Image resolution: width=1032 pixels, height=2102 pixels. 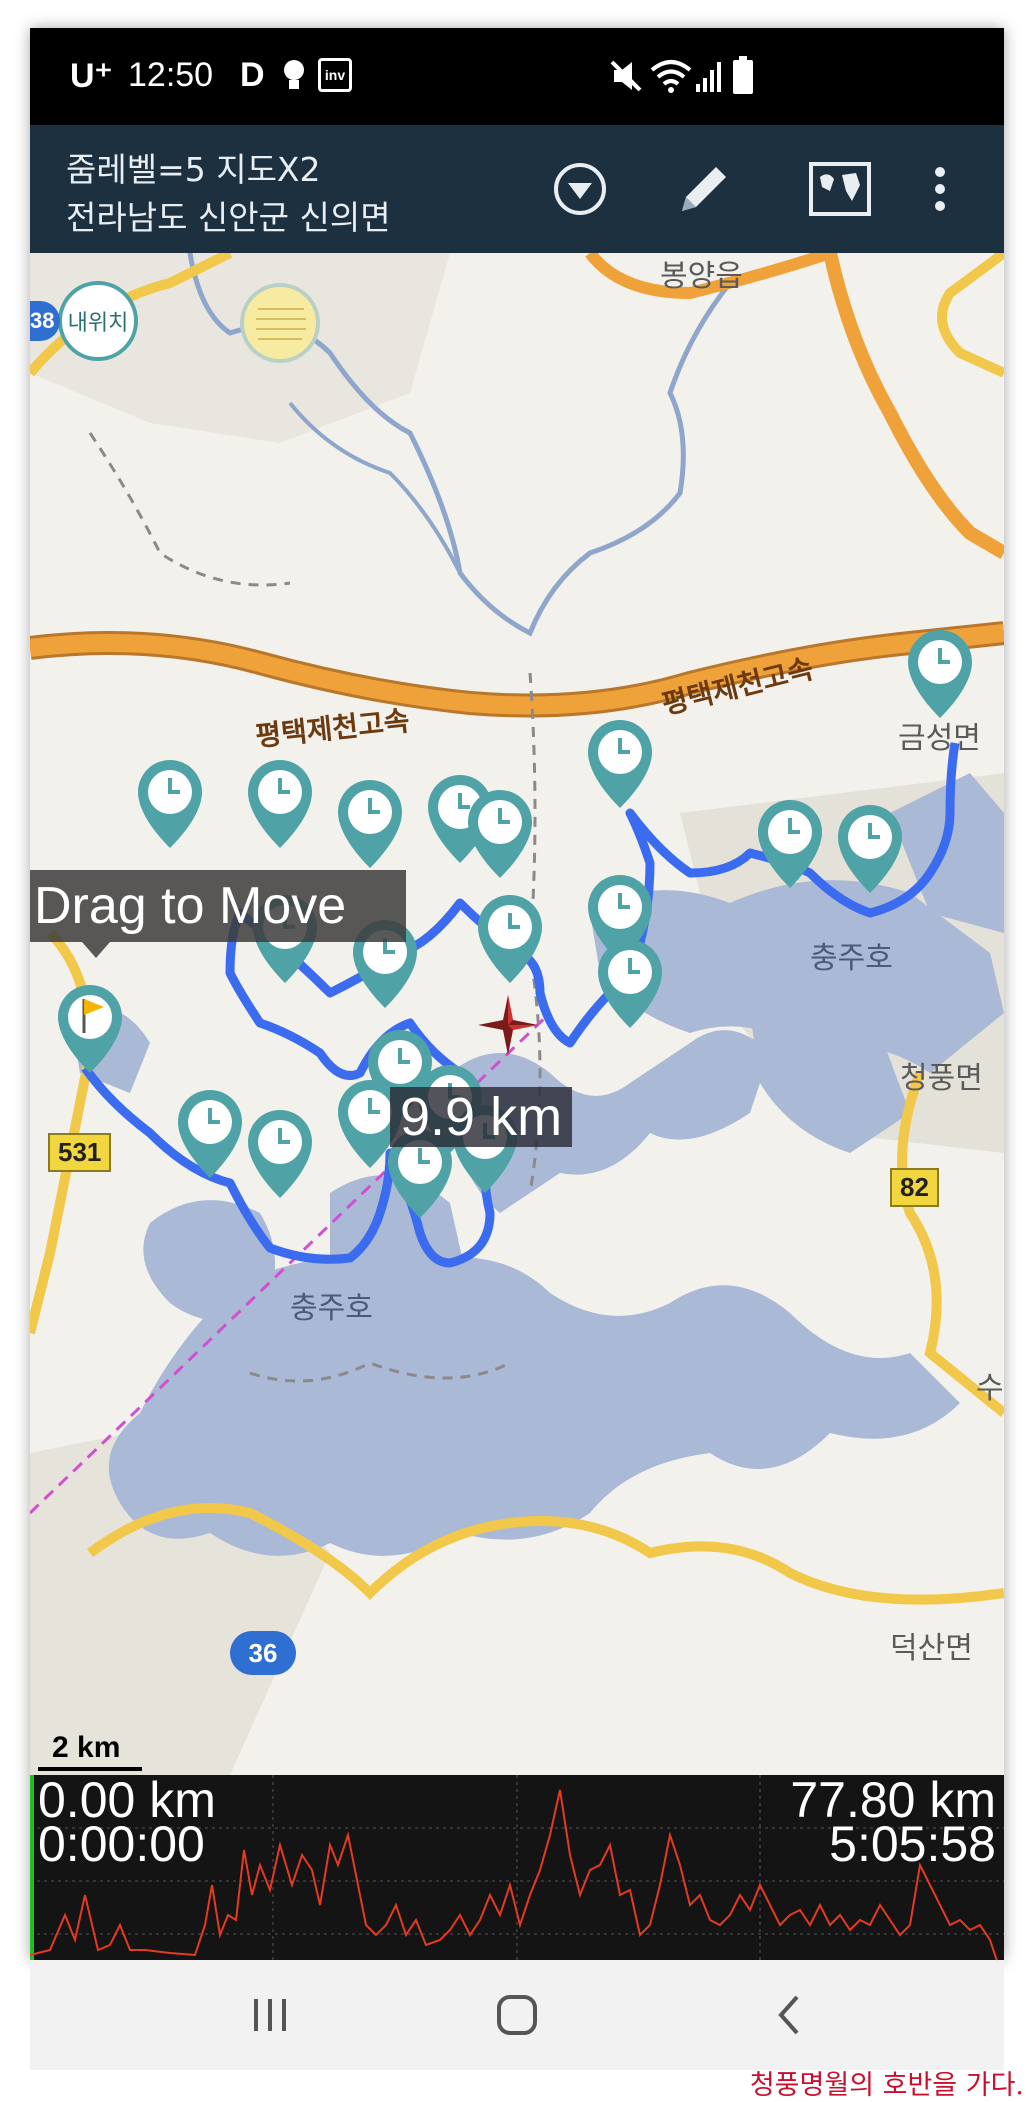 I want to click on place-label: 덕산면, so click(x=931, y=1648).